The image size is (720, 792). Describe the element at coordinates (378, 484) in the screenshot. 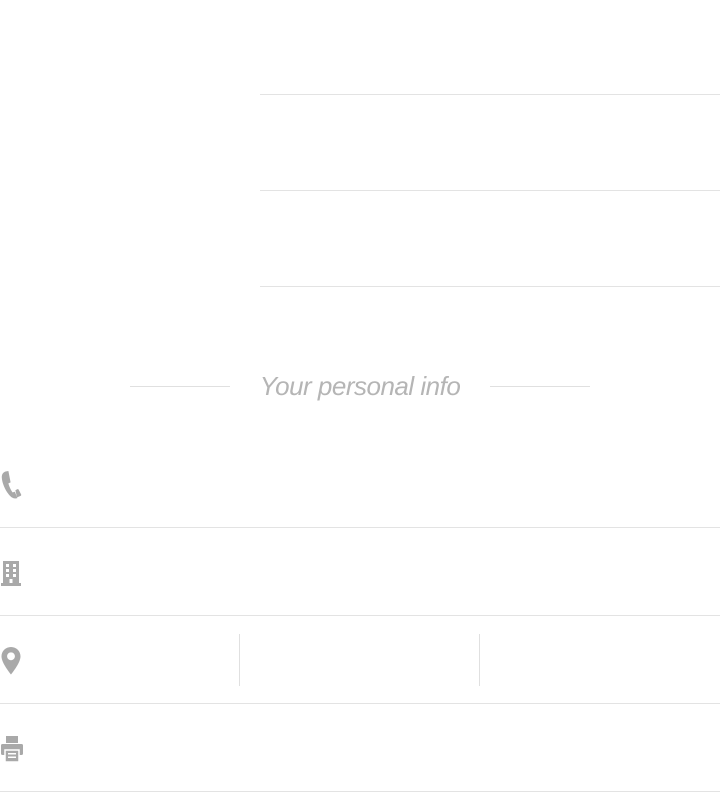

I see `phone-input` at that location.